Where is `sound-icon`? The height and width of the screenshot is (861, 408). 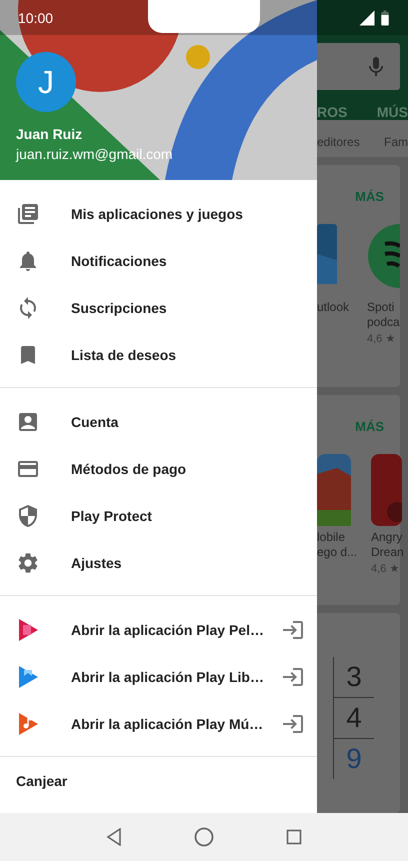 sound-icon is located at coordinates (383, 256).